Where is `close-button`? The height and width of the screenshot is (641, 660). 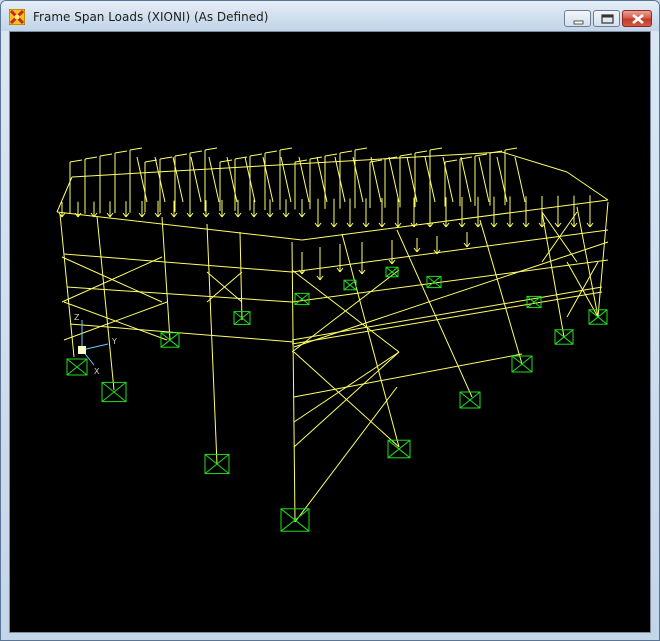
close-button is located at coordinates (637, 18).